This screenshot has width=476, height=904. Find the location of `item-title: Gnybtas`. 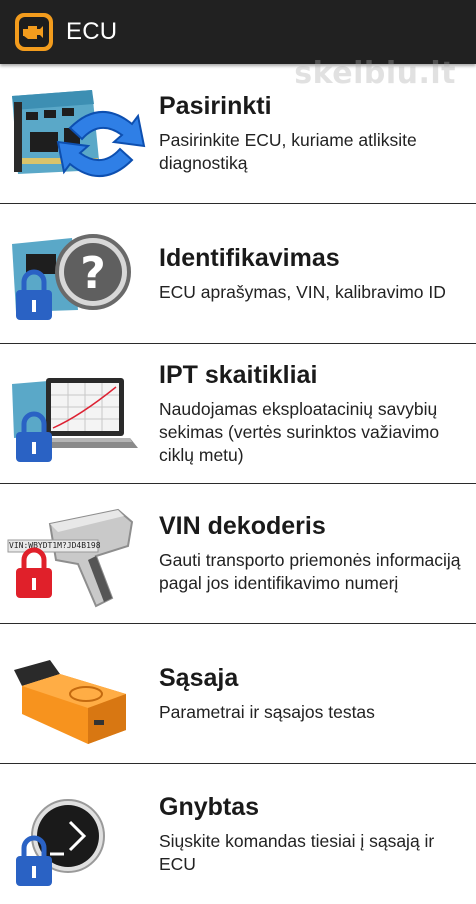

item-title: Gnybtas is located at coordinates (209, 806).